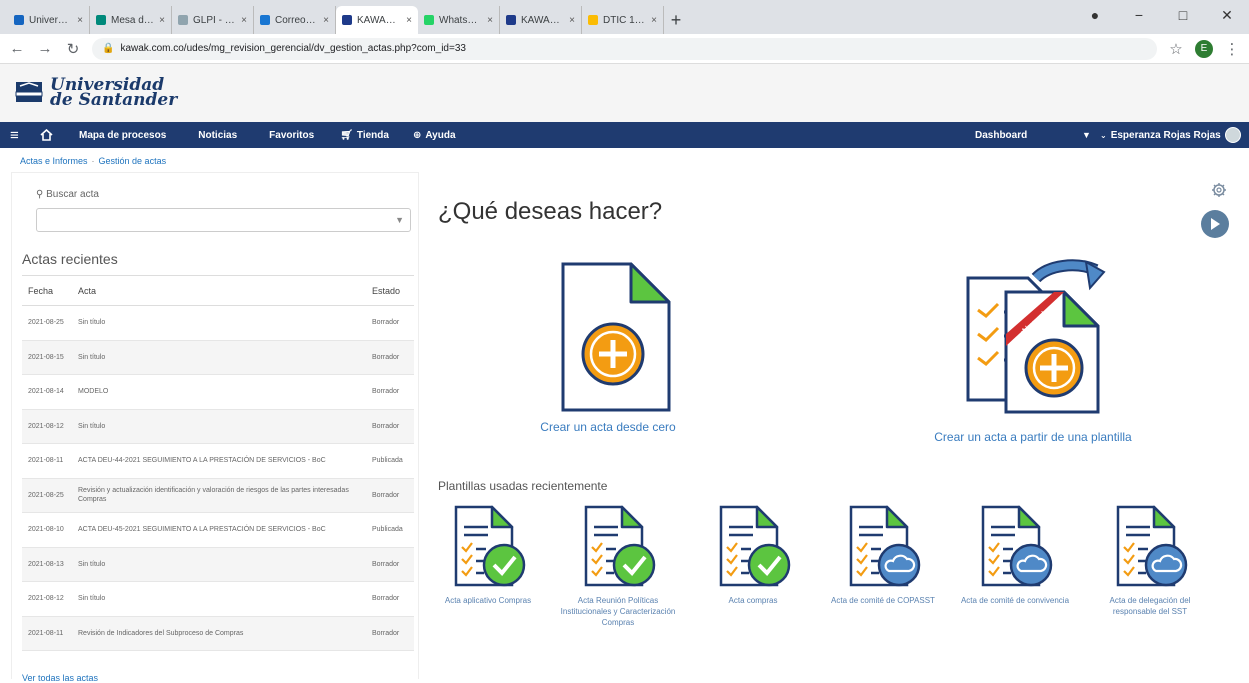 The width and height of the screenshot is (1249, 683). Describe the element at coordinates (883, 600) in the screenshot. I see `template-label: Acta de comité de COPASST` at that location.